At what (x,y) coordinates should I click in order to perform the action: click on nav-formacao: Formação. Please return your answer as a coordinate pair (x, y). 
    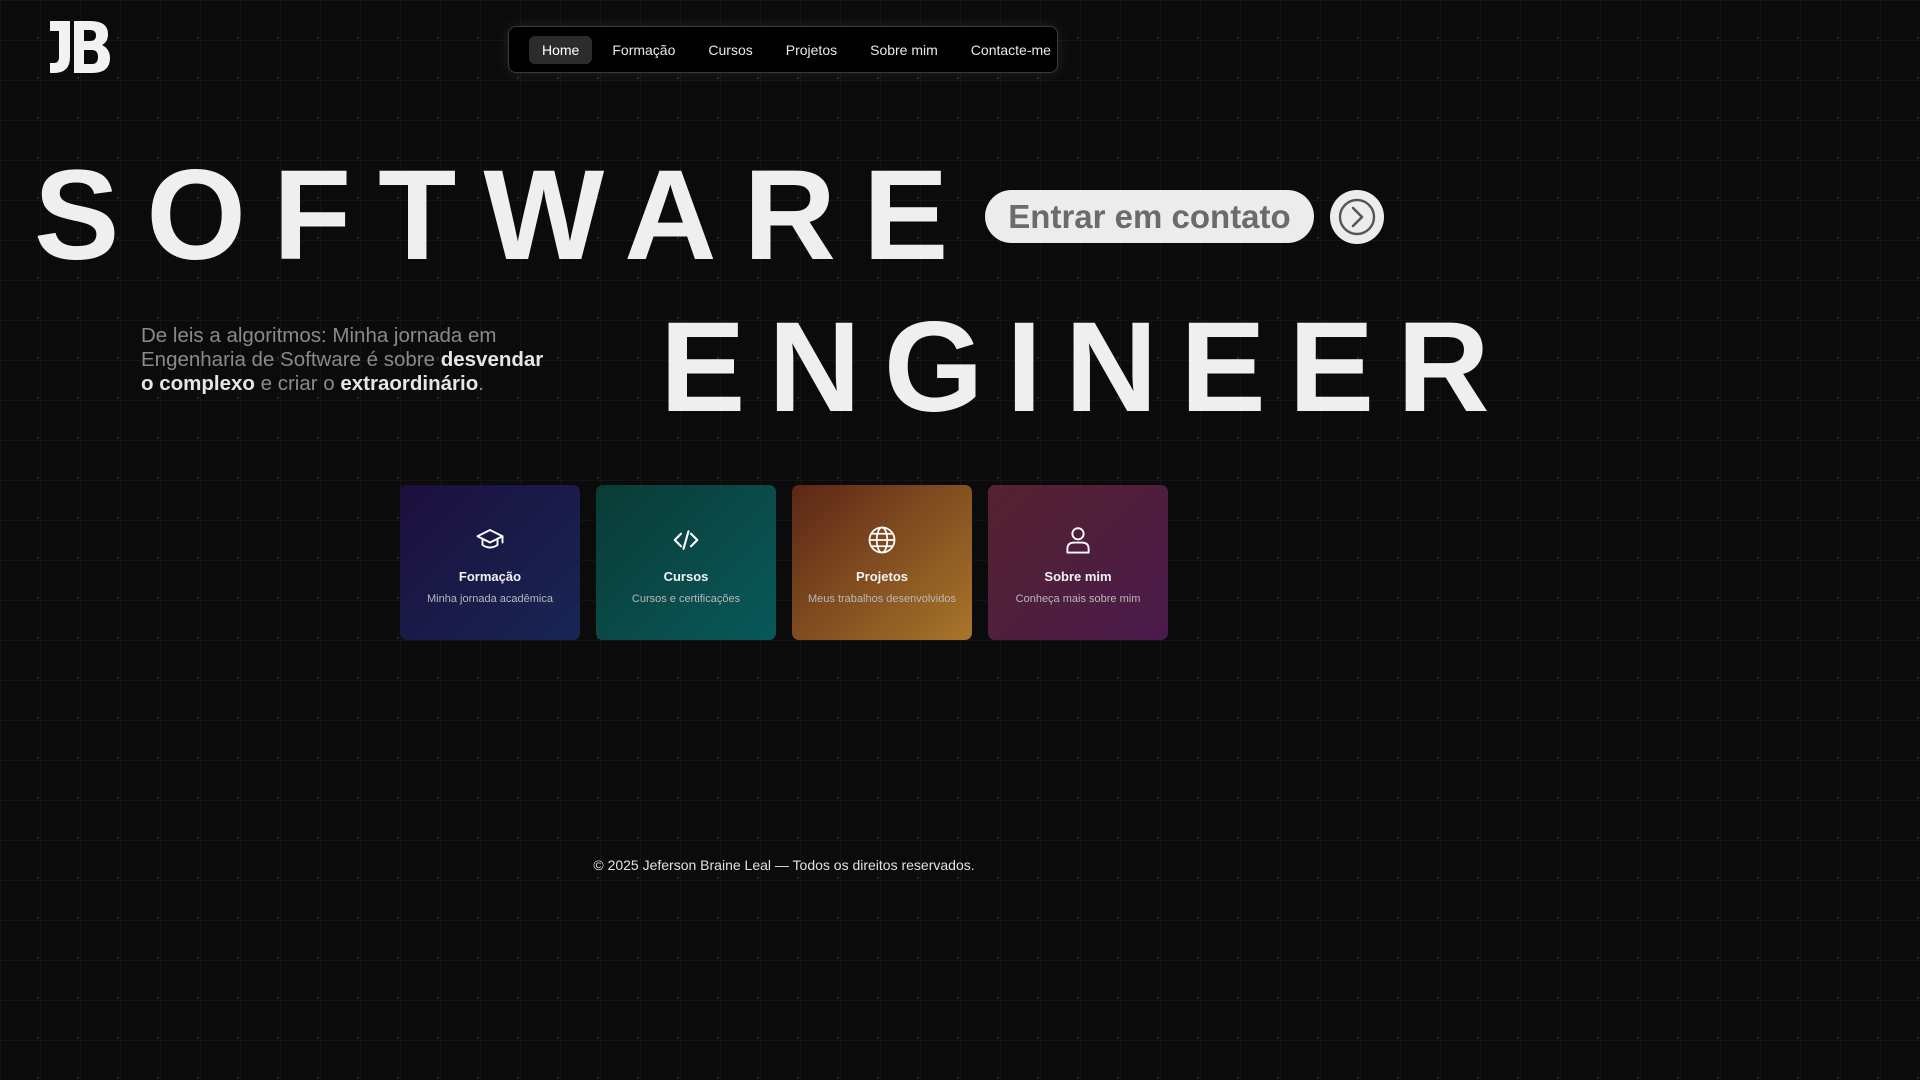
    Looking at the image, I should click on (643, 50).